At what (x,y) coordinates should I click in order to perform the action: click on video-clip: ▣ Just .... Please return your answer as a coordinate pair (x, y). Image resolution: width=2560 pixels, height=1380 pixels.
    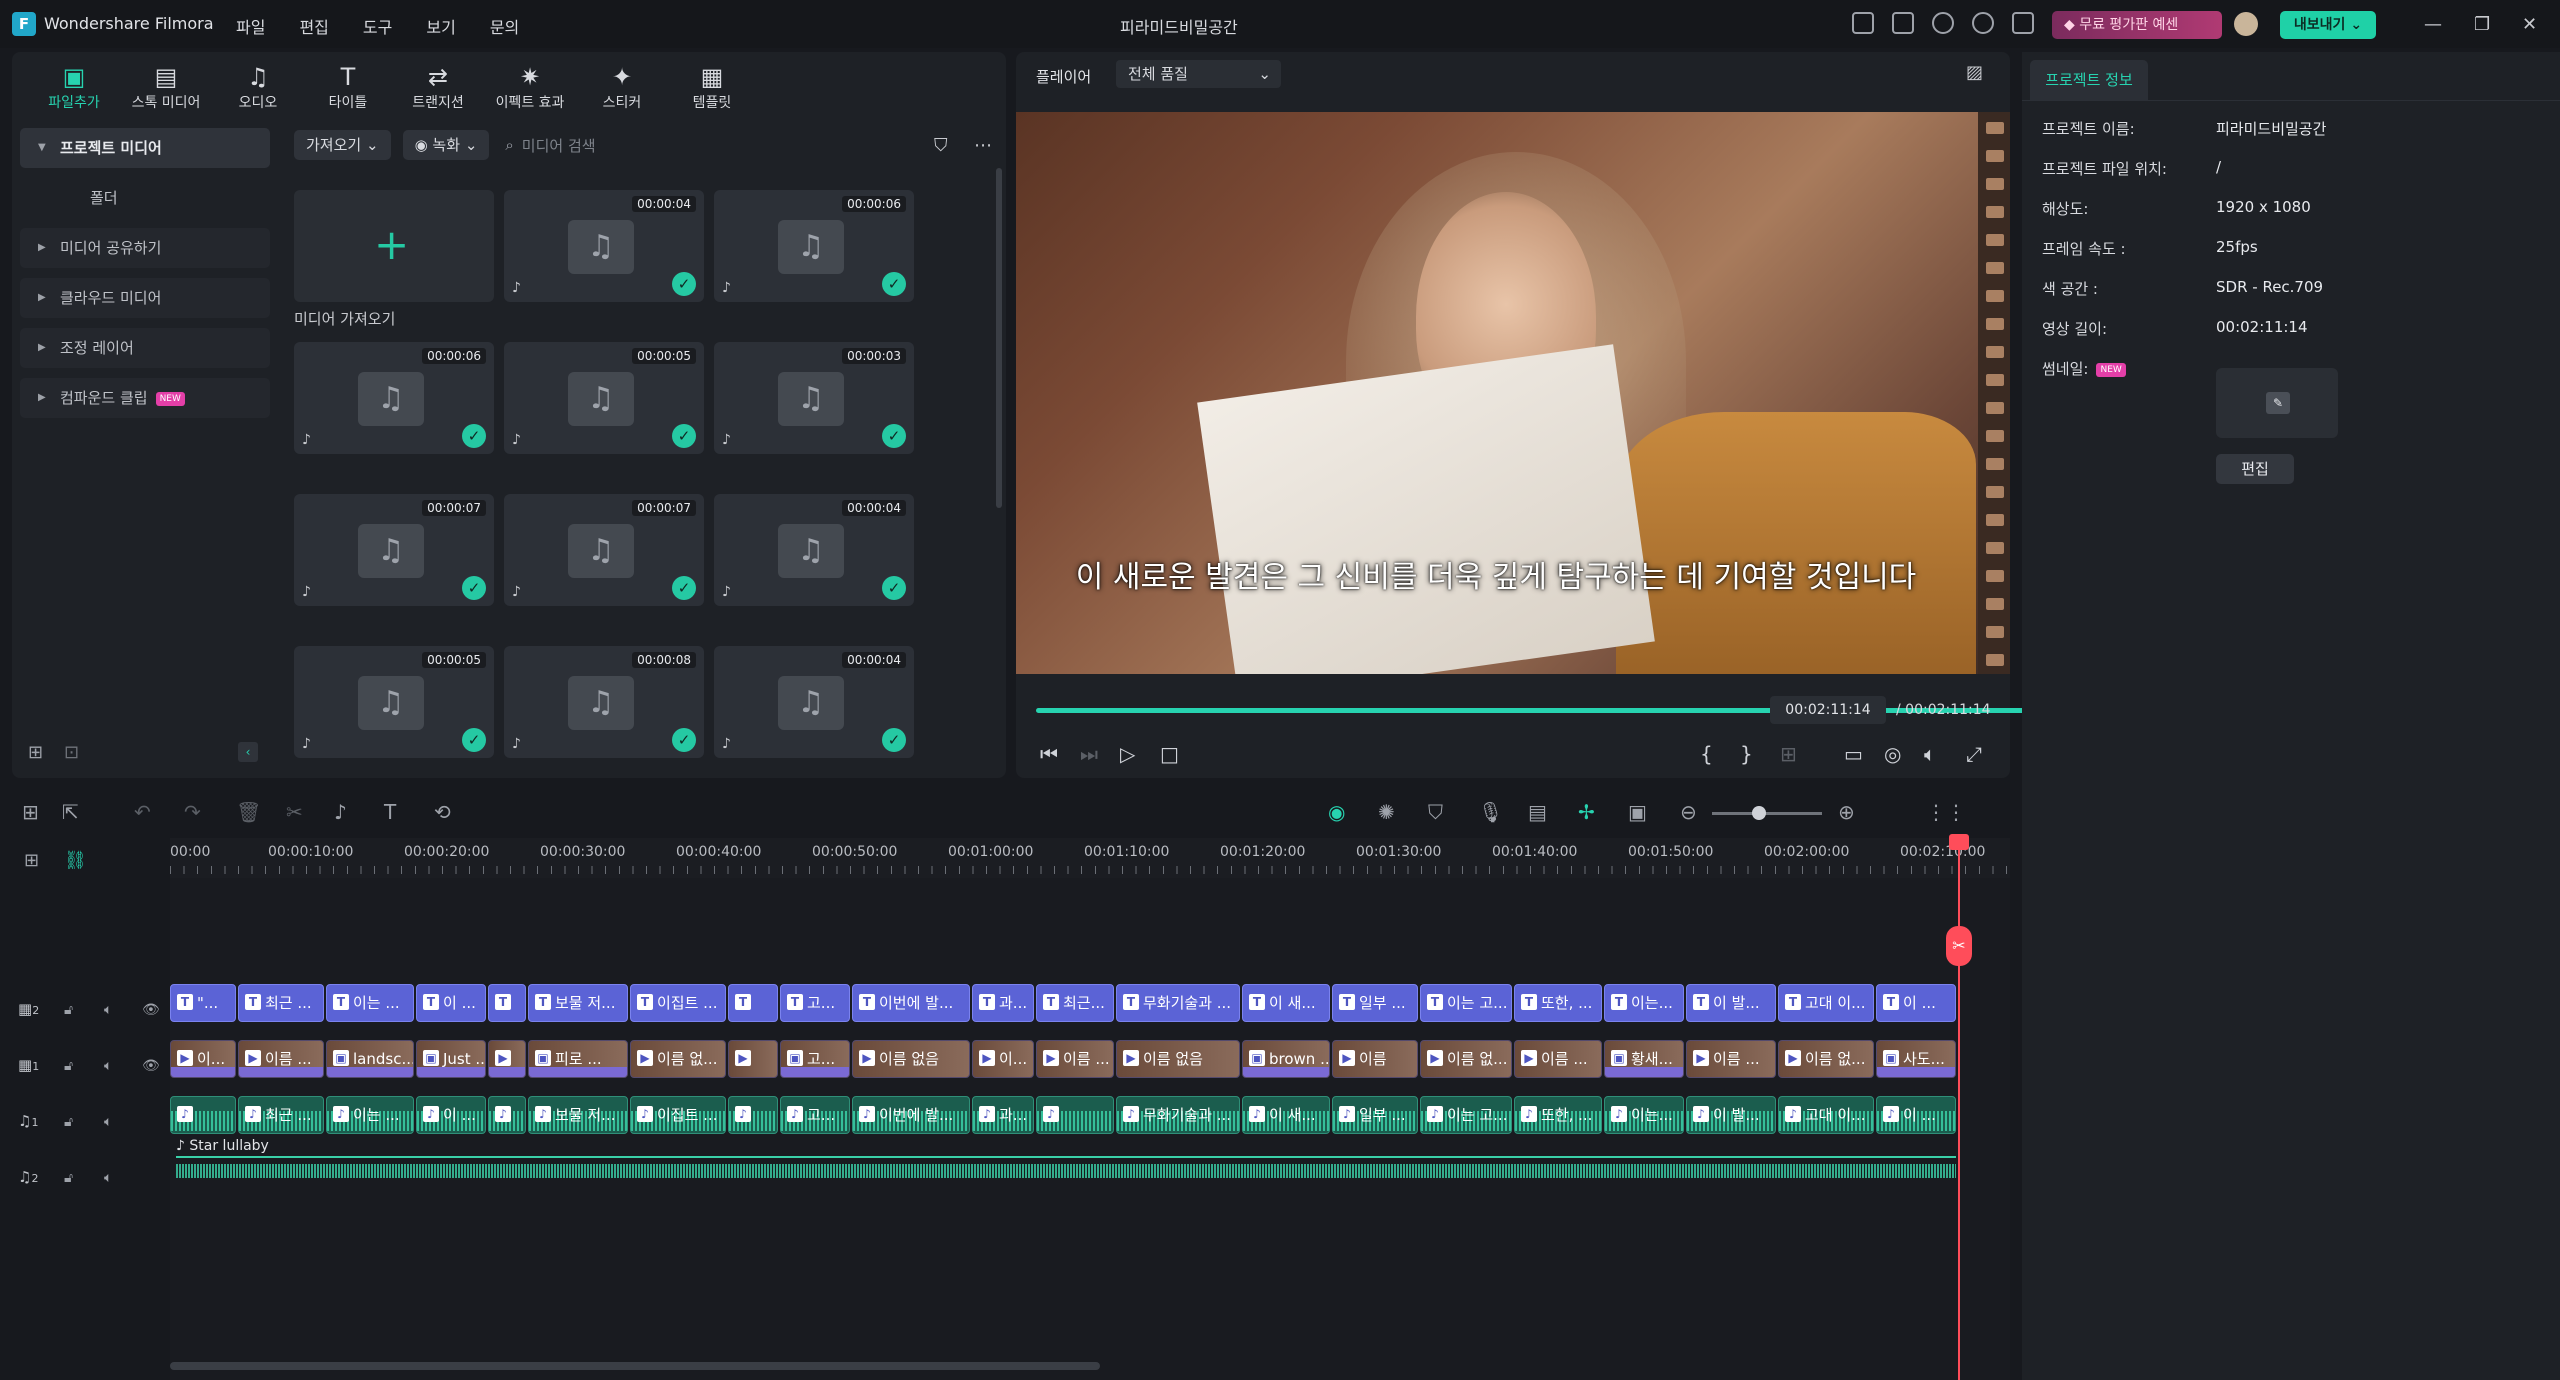
    Looking at the image, I should click on (451, 1059).